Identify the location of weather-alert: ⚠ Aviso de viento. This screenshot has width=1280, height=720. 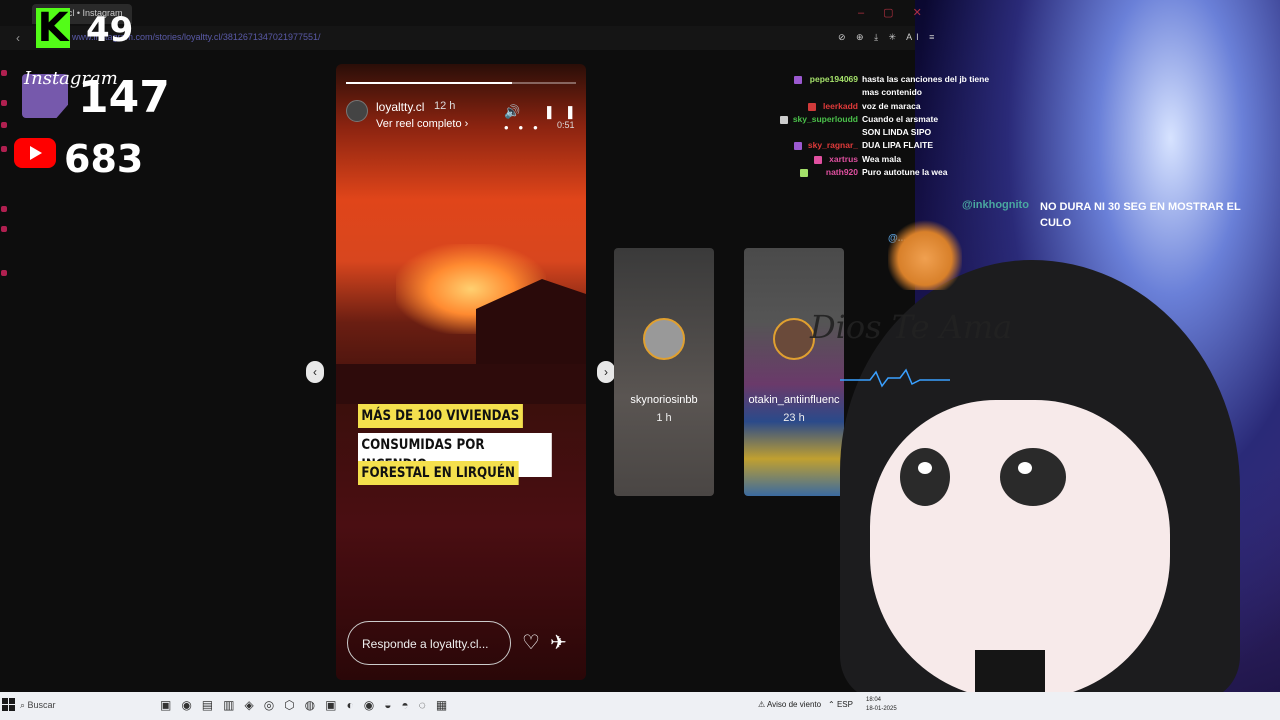
(789, 704).